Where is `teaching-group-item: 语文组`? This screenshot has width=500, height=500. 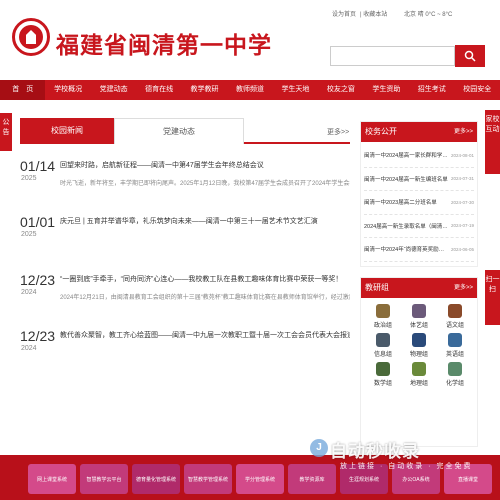 teaching-group-item: 语文组 is located at coordinates (455, 316).